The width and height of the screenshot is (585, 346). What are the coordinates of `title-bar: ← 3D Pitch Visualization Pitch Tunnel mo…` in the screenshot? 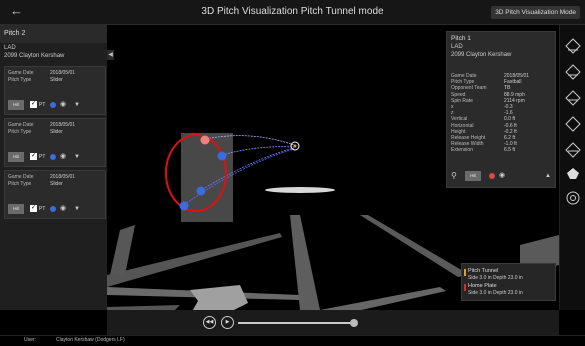 It's located at (292, 12).